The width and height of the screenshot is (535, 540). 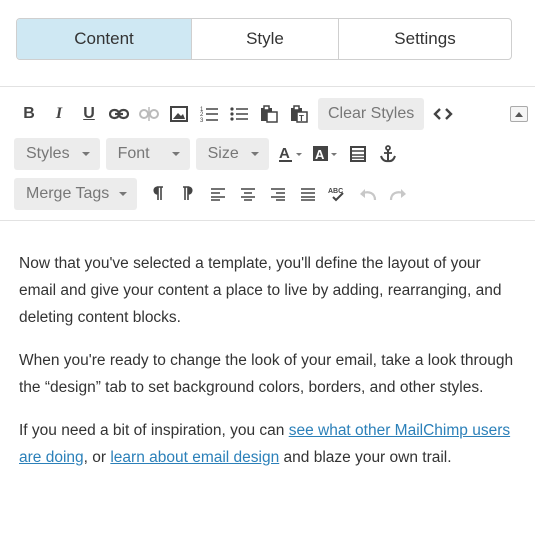 I want to click on align-left-icon, so click(x=218, y=194).